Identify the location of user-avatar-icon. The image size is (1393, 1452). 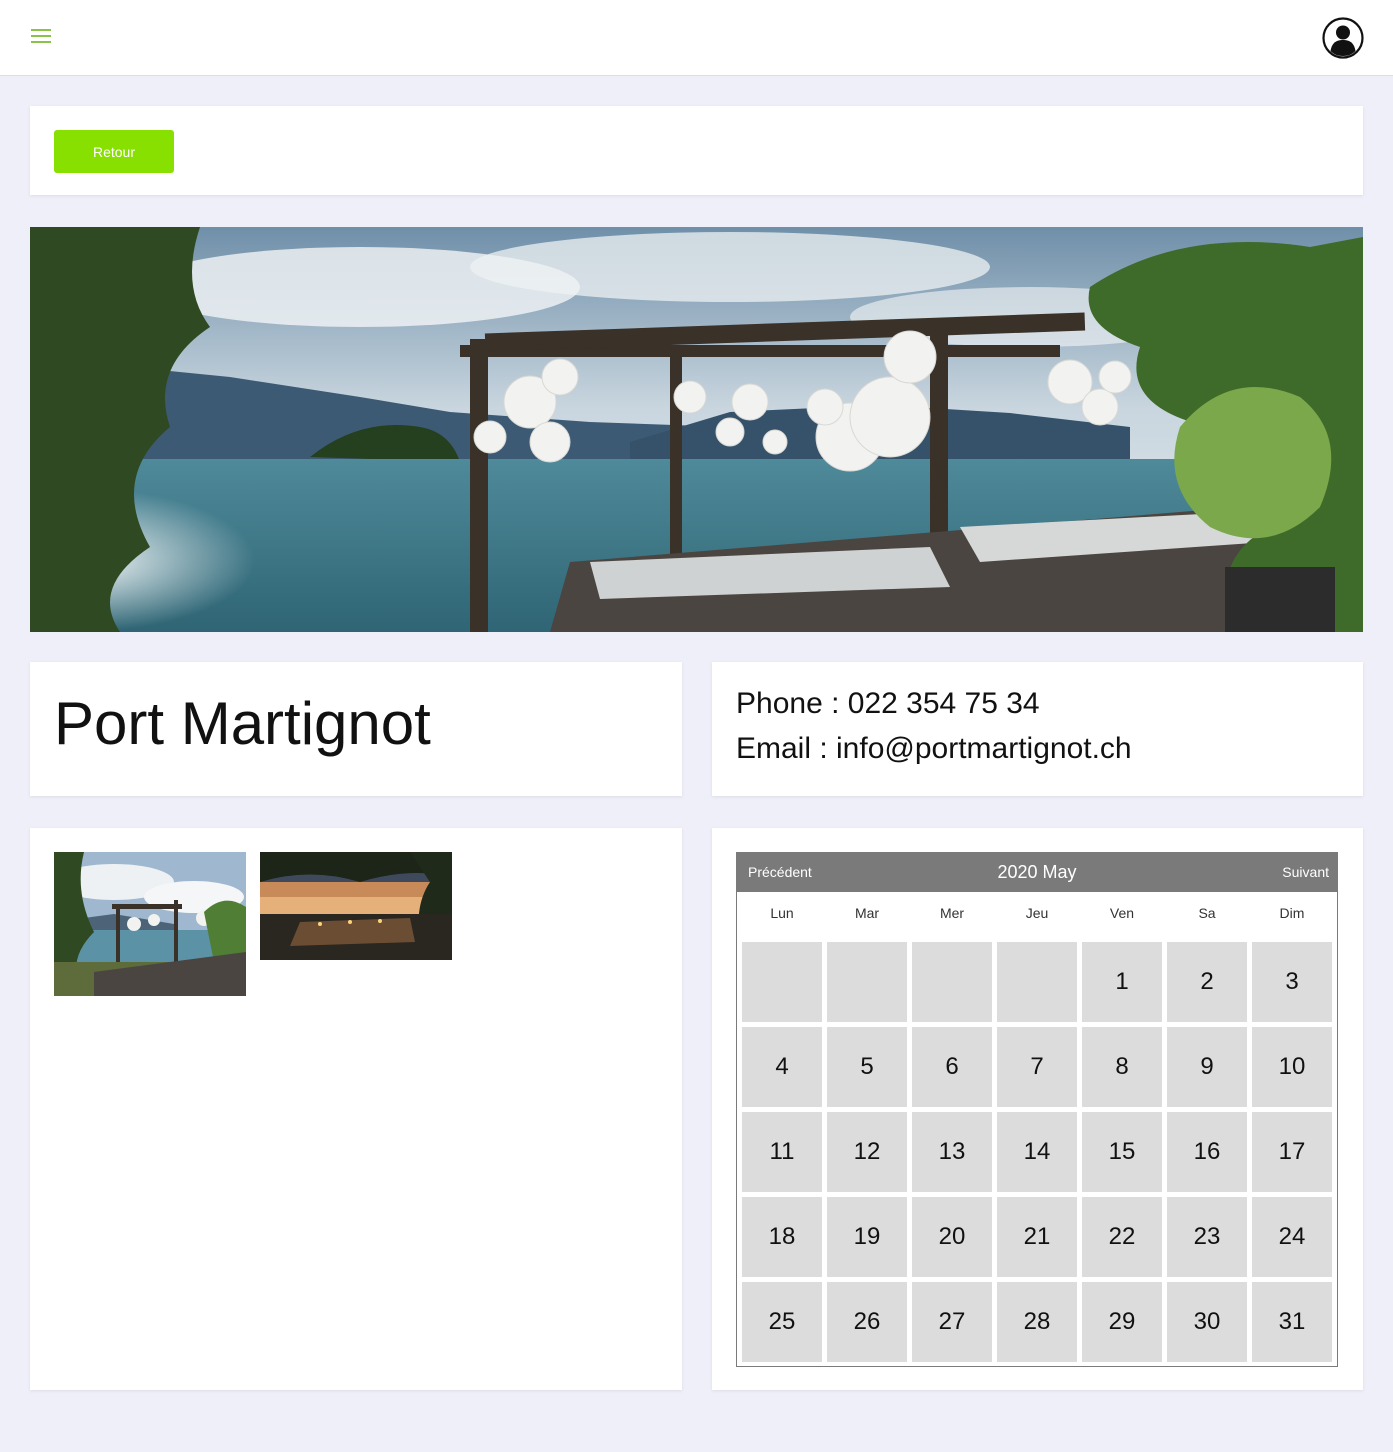
(1343, 38).